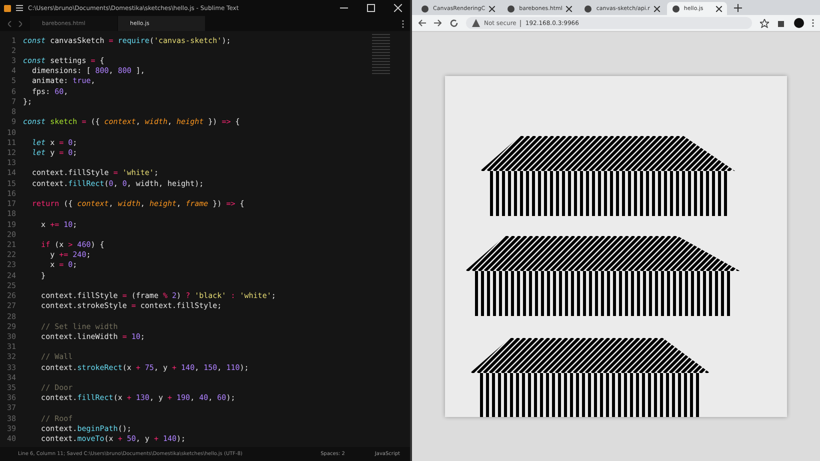 Image resolution: width=820 pixels, height=461 pixels. I want to click on app-icon, so click(7, 8).